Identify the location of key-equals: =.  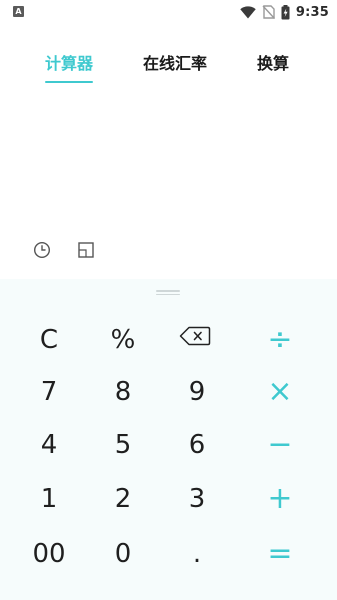
(280, 554).